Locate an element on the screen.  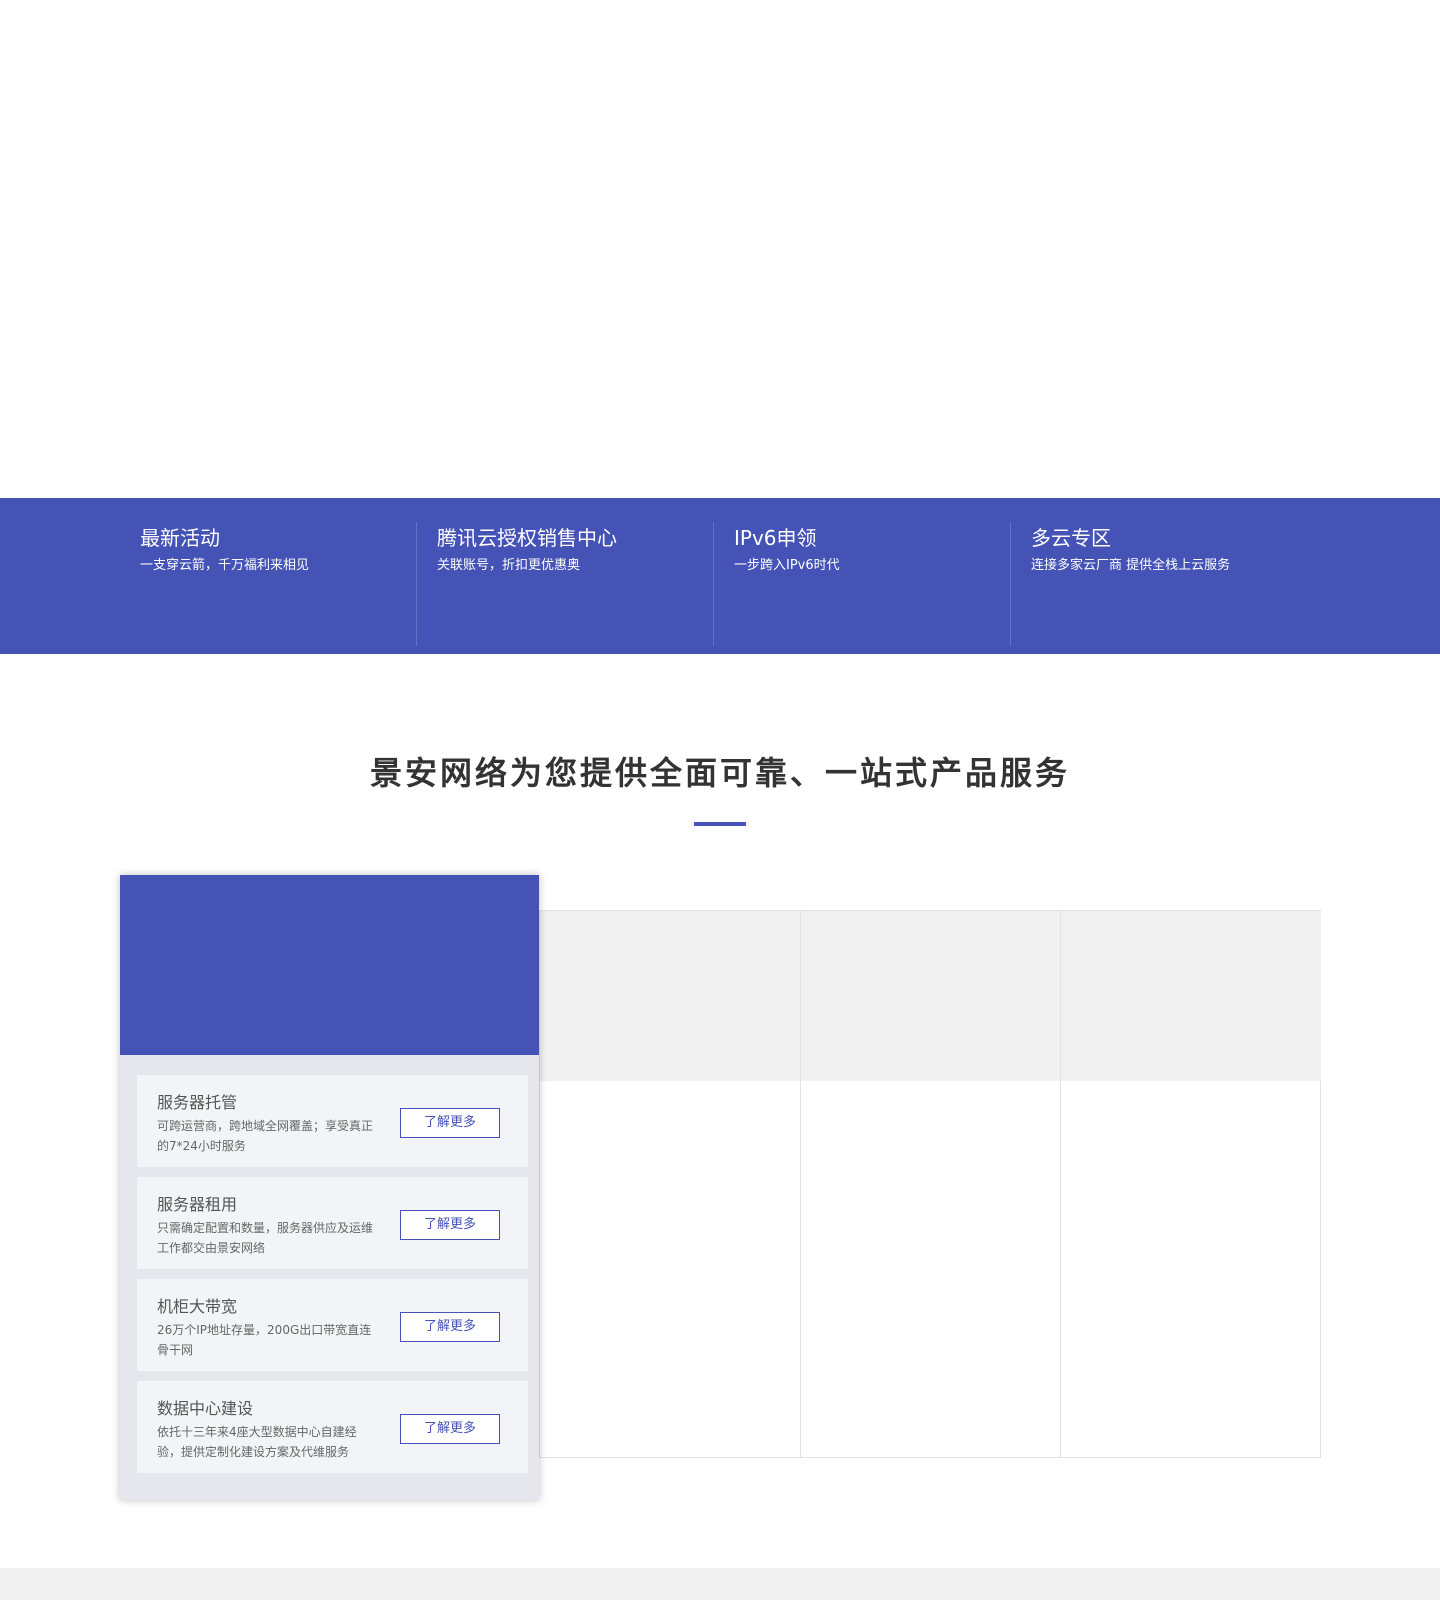
promo-item-tencent-cloud: 腾讯云授权销售中心 关联账号，折扣更优惠奥 is located at coordinates (572, 584).